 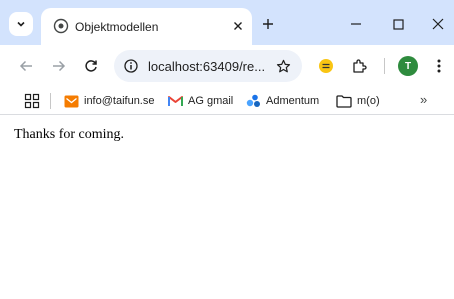 I want to click on bookmark-admentum: Admentum, so click(x=282, y=101).